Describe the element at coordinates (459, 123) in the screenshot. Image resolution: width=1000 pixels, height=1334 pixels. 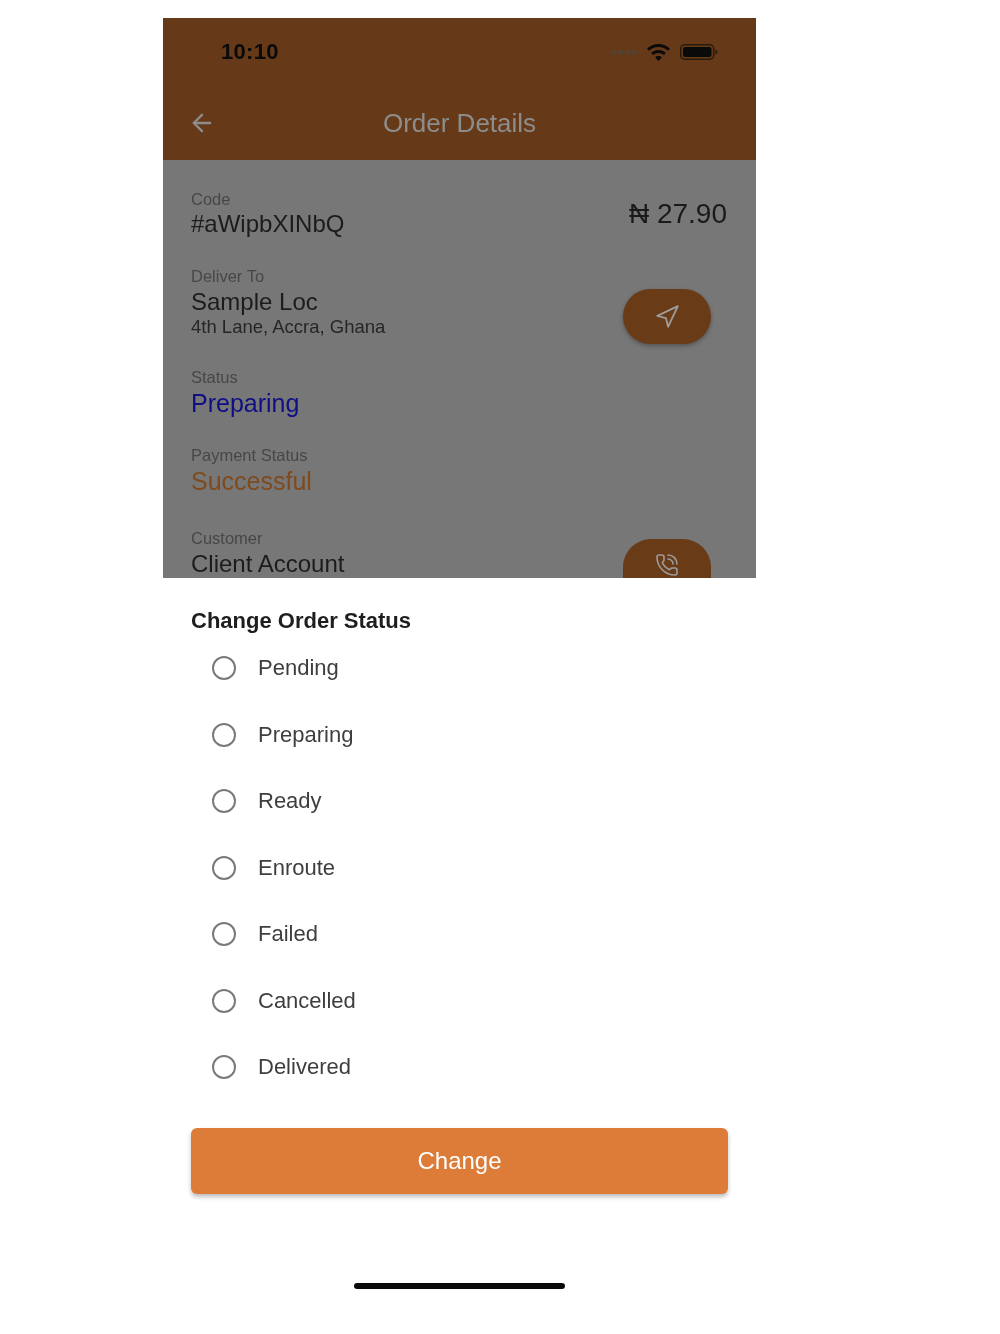
I see `page-title: Order Details` at that location.